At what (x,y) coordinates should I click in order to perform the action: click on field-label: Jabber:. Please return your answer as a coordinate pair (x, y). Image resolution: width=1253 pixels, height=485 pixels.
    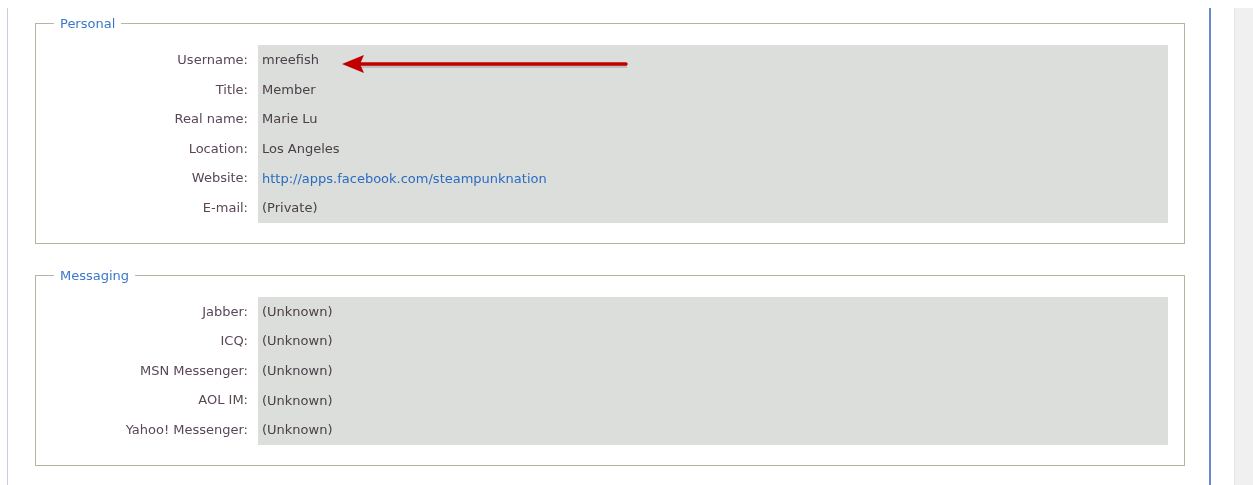
    Looking at the image, I should click on (224, 311).